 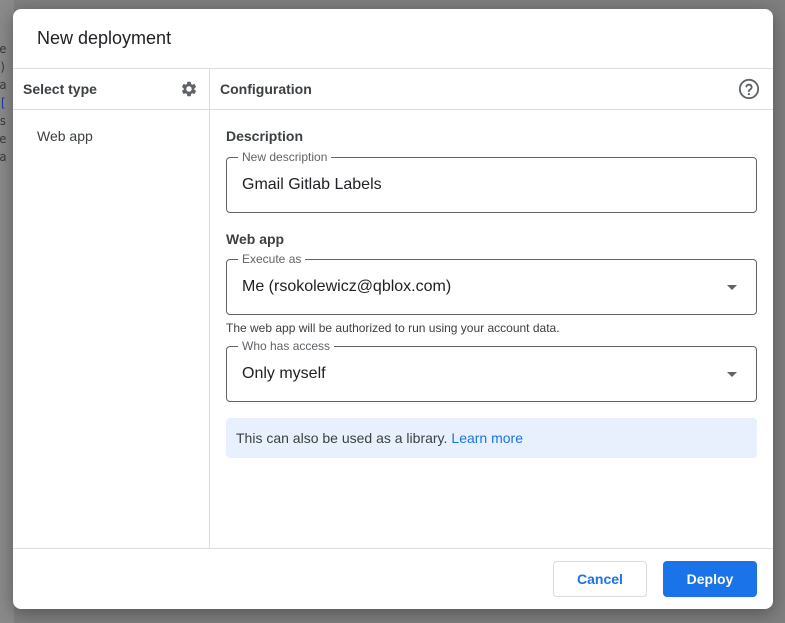 What do you see at coordinates (266, 89) in the screenshot?
I see `configuration-label: Configuration` at bounding box center [266, 89].